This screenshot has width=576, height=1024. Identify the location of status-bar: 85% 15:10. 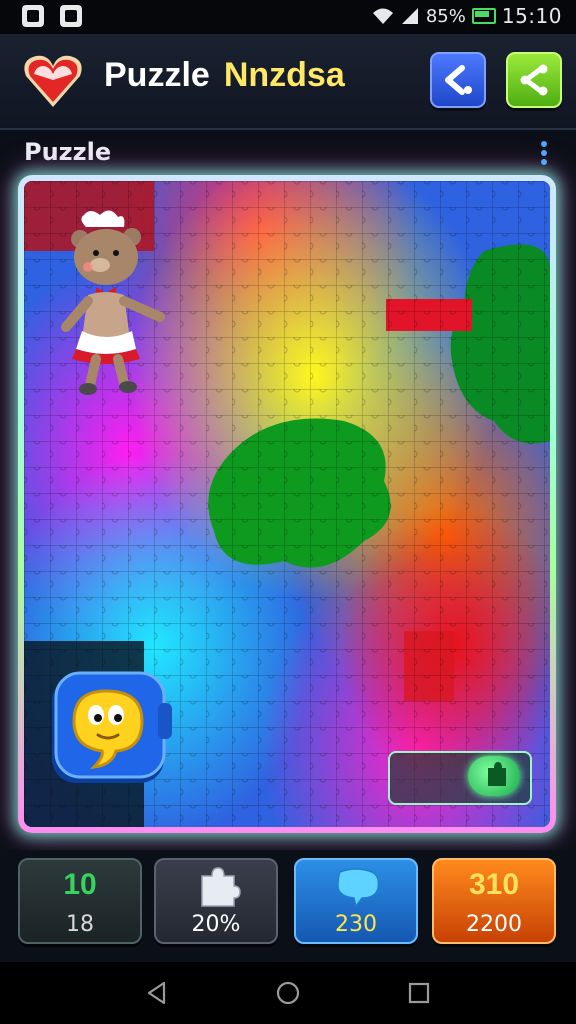
(288, 17).